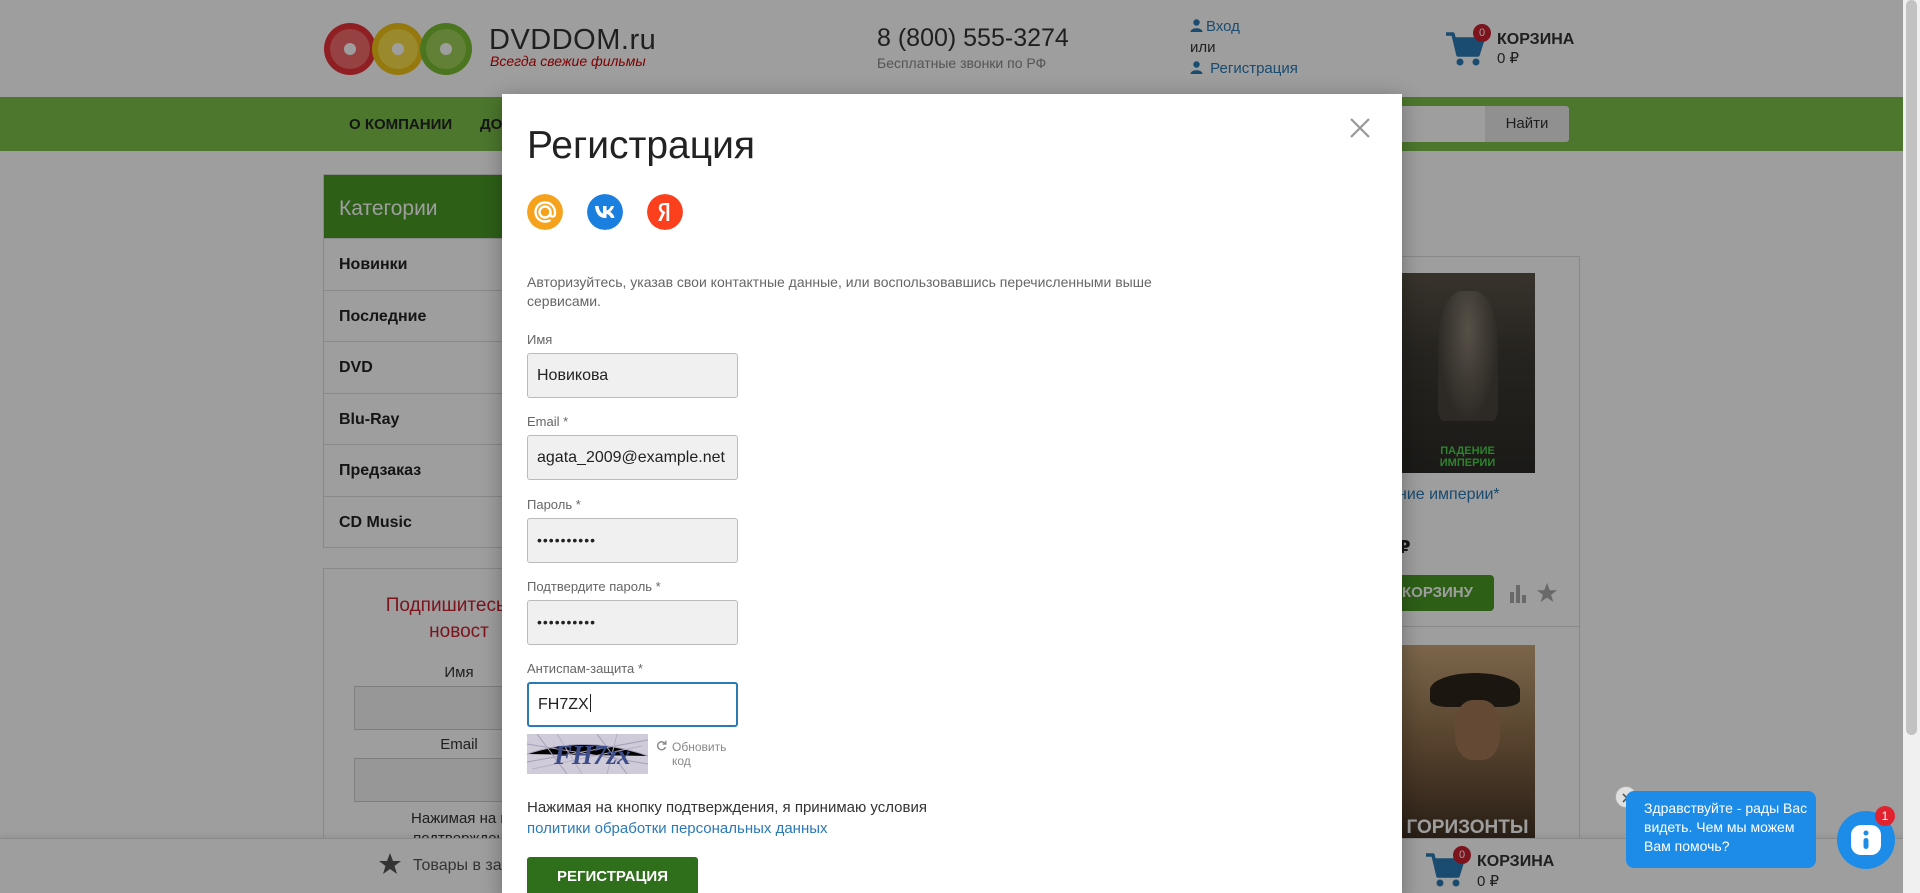  I want to click on modal-title: Регистрация, so click(641, 145).